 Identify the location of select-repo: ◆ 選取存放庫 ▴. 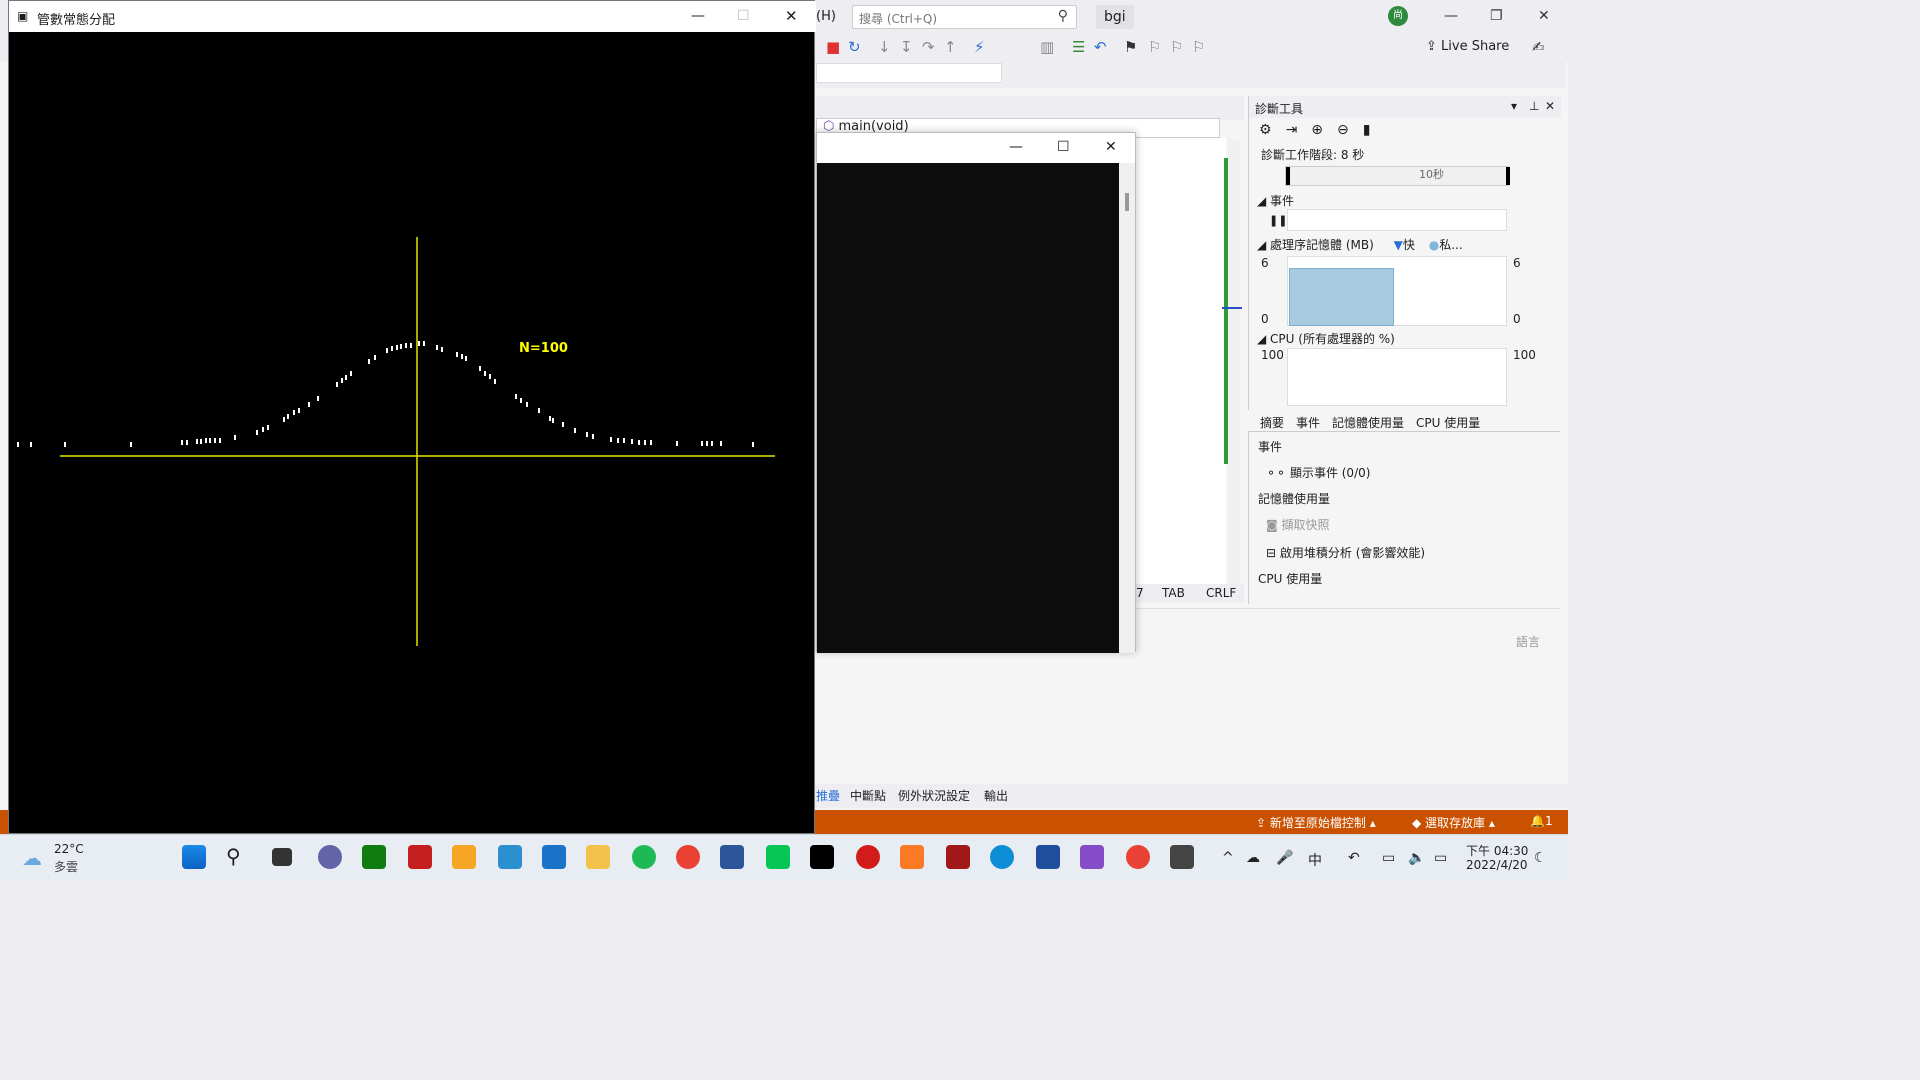
(1453, 822).